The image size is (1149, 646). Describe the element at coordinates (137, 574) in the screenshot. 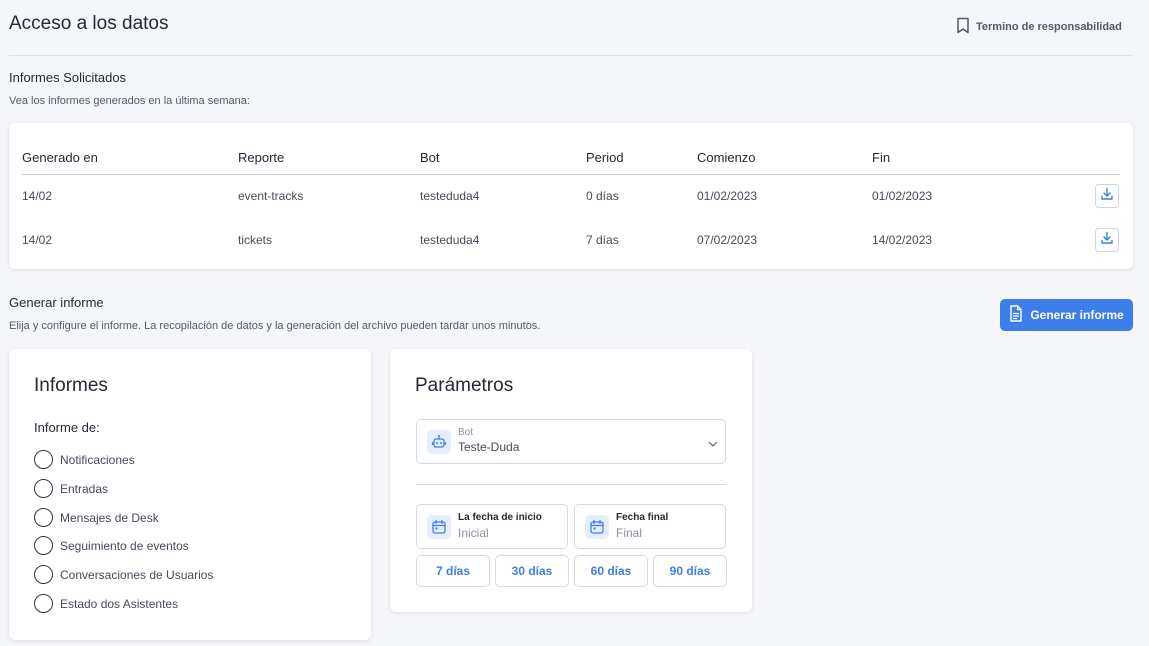

I see `radio-label: Conversaciones de Usuarios` at that location.